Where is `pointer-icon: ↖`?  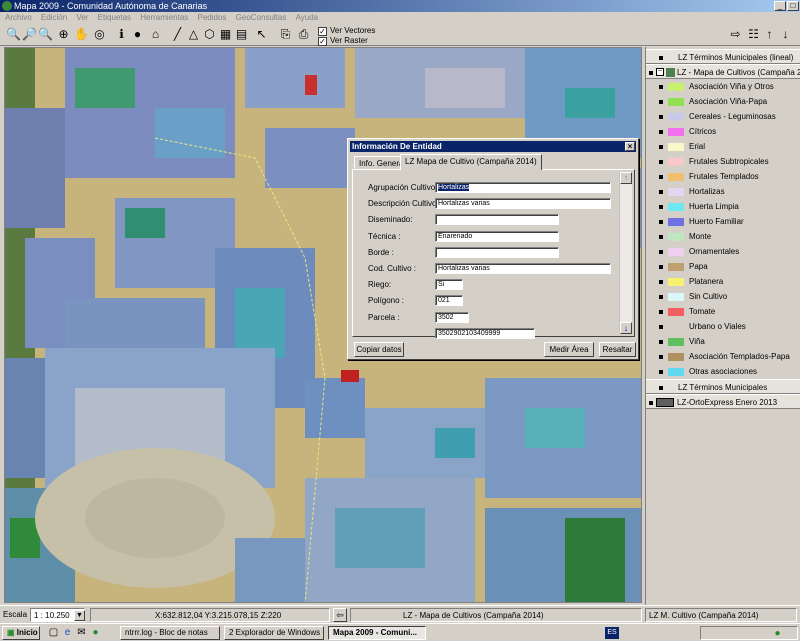 pointer-icon: ↖ is located at coordinates (261, 34).